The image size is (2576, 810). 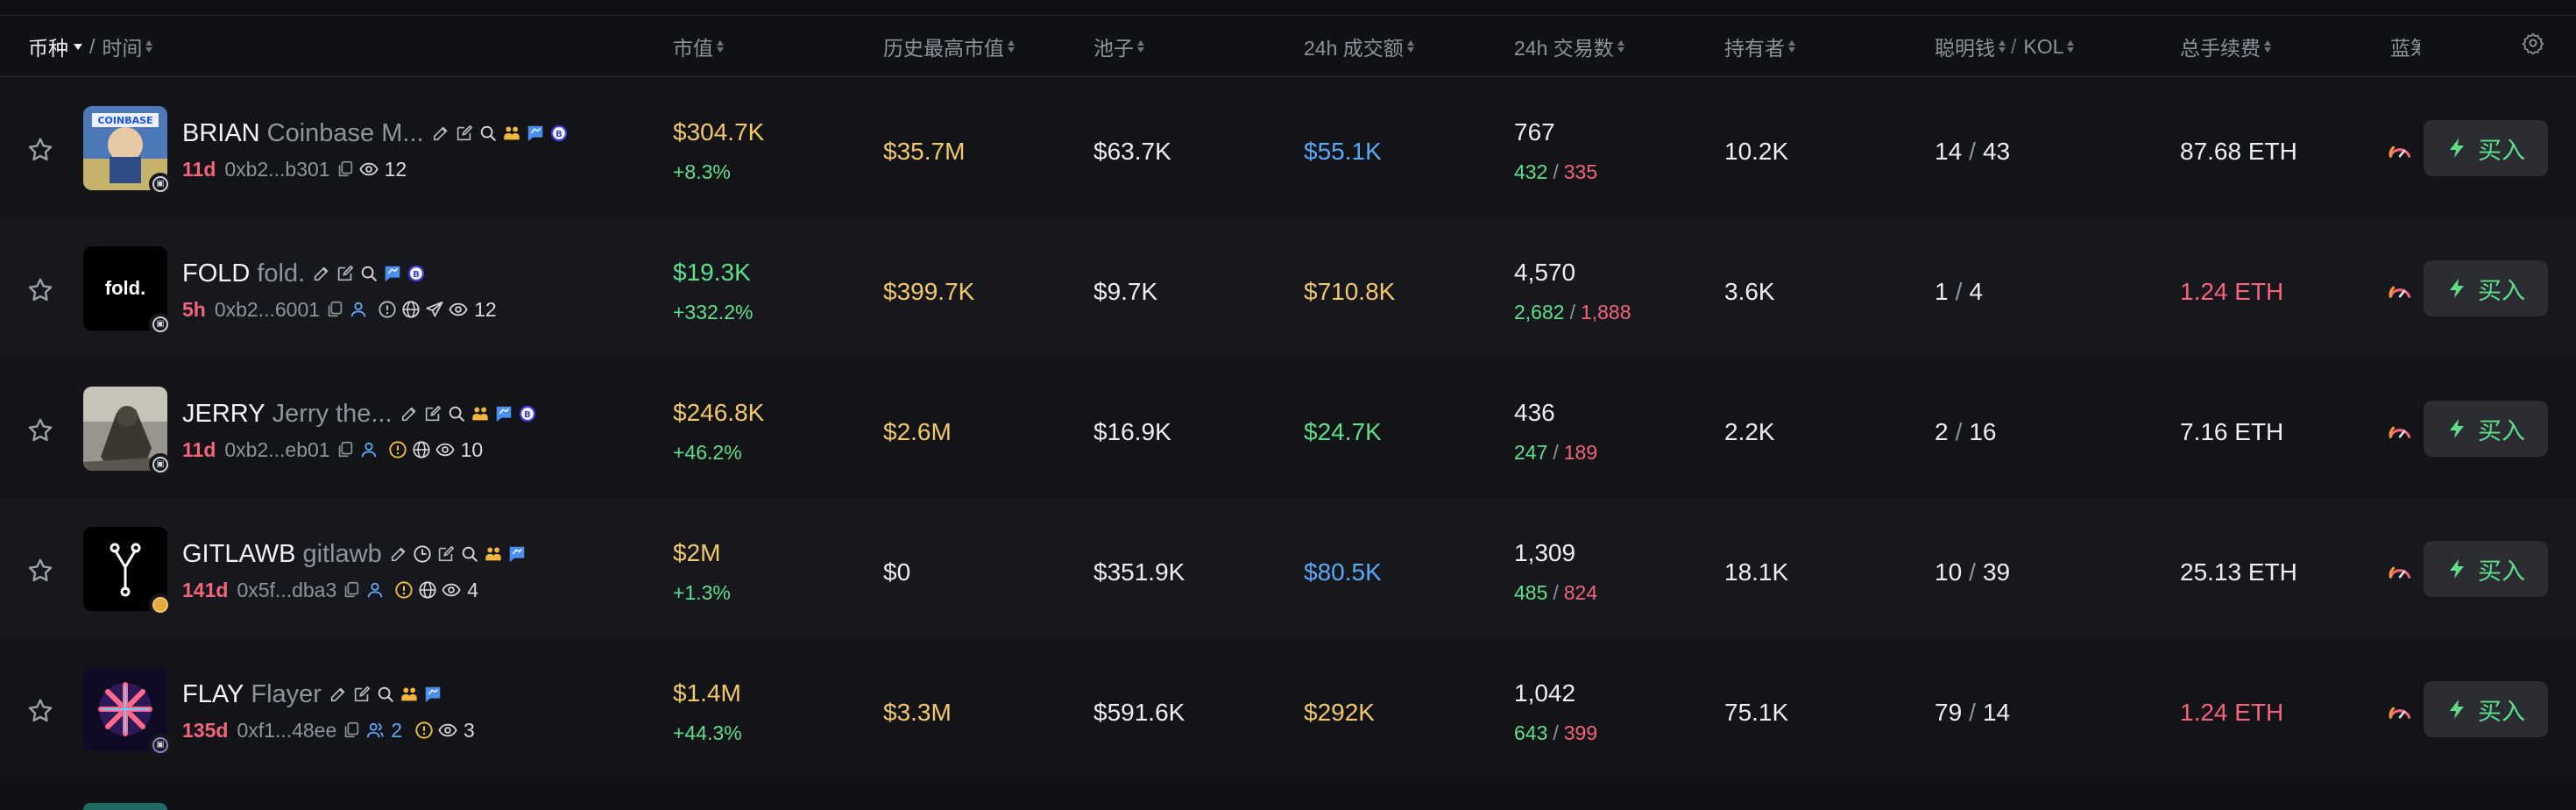 I want to click on col-holders: 持有者, so click(x=1759, y=47).